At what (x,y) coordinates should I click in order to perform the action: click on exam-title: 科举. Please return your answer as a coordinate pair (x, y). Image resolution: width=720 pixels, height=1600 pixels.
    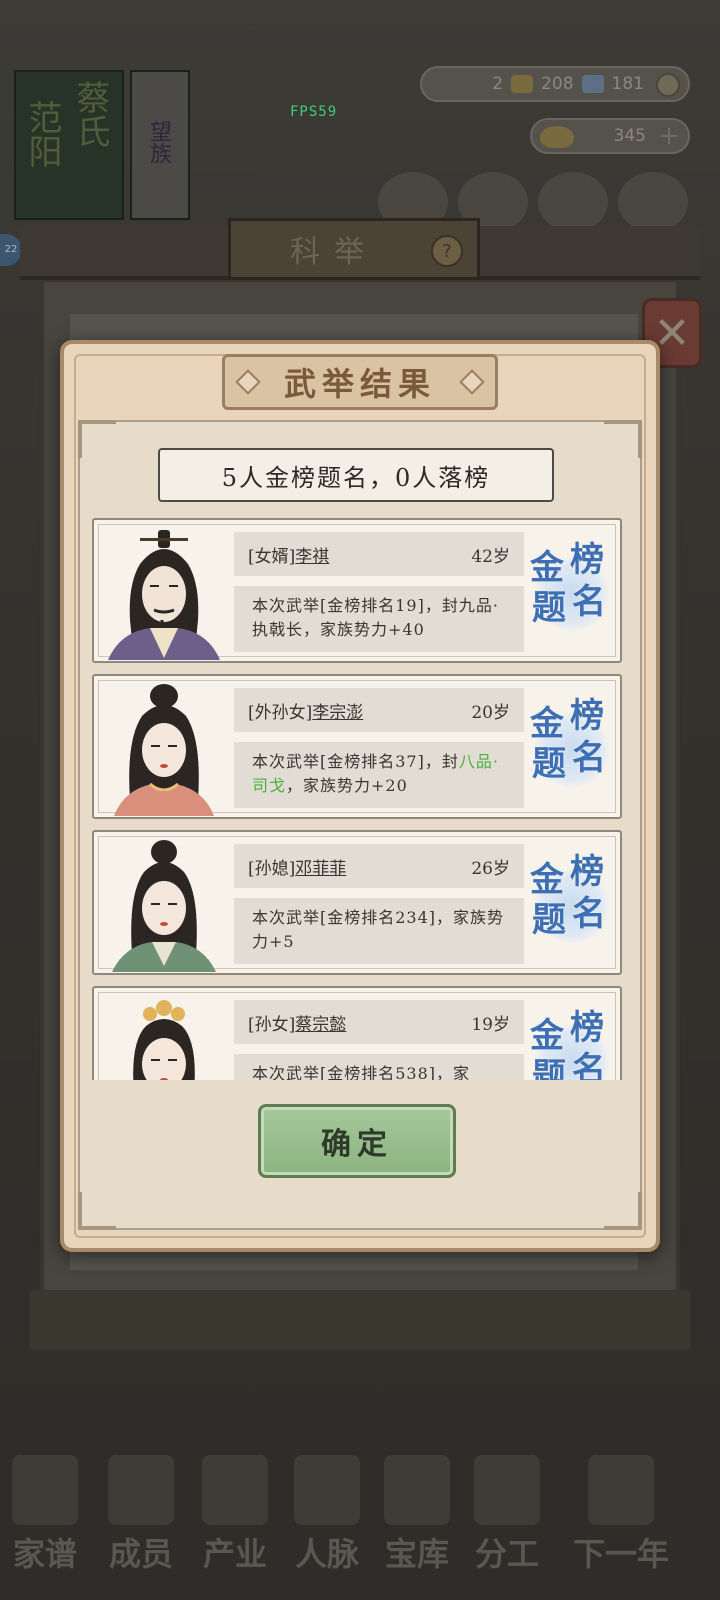
    Looking at the image, I should click on (334, 252).